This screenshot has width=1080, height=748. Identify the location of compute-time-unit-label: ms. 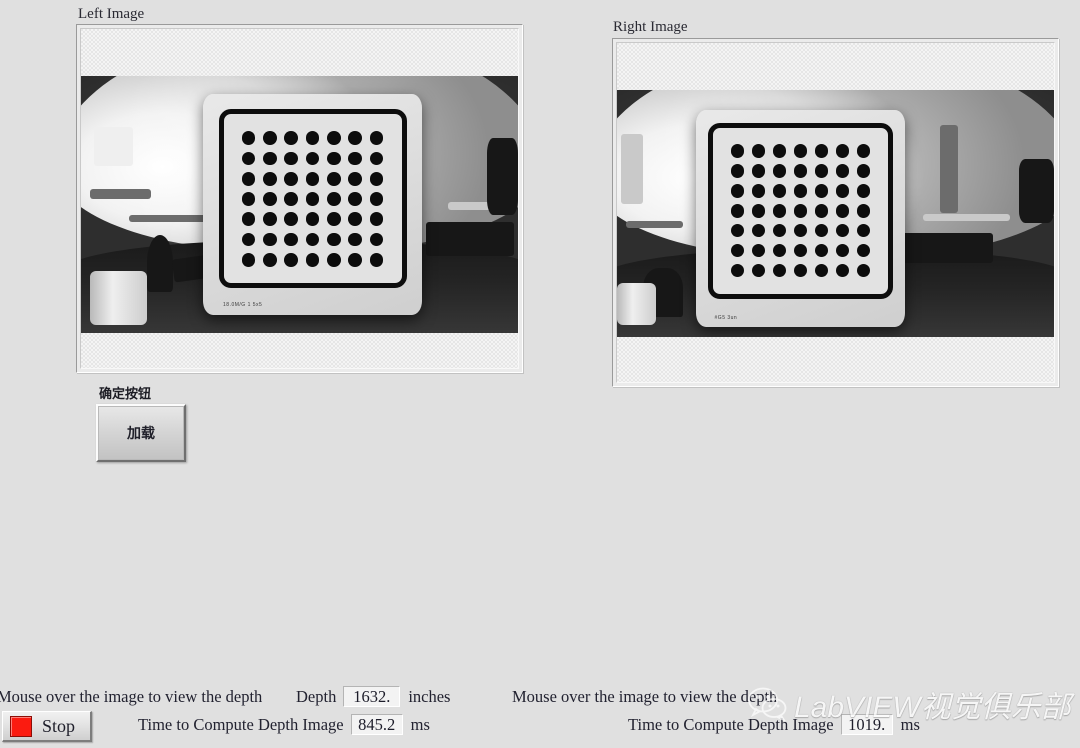
(910, 724).